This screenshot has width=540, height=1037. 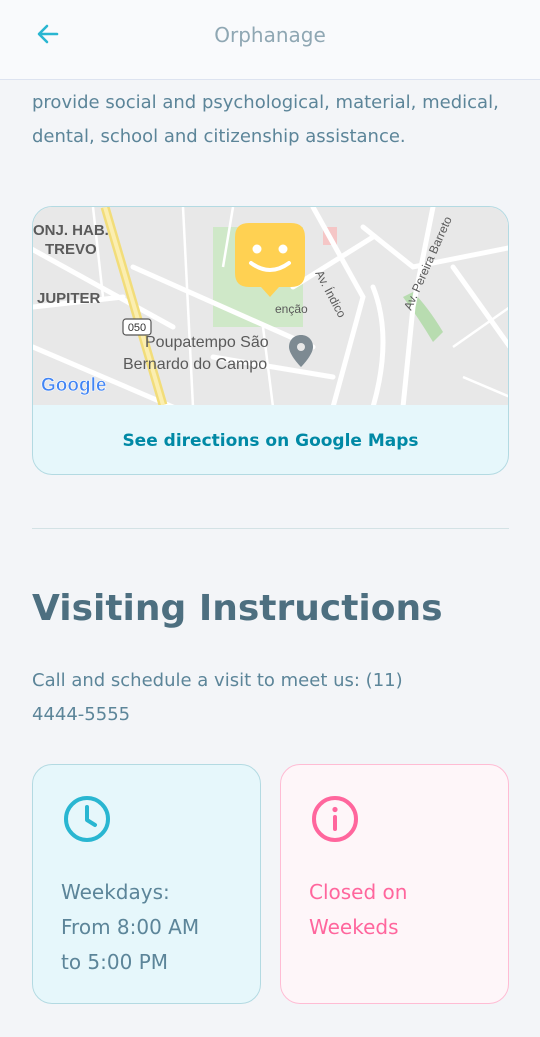 I want to click on opening-hours-card: Weekdays: From 8:00 AM to 5:00 PM, so click(x=146, y=884).